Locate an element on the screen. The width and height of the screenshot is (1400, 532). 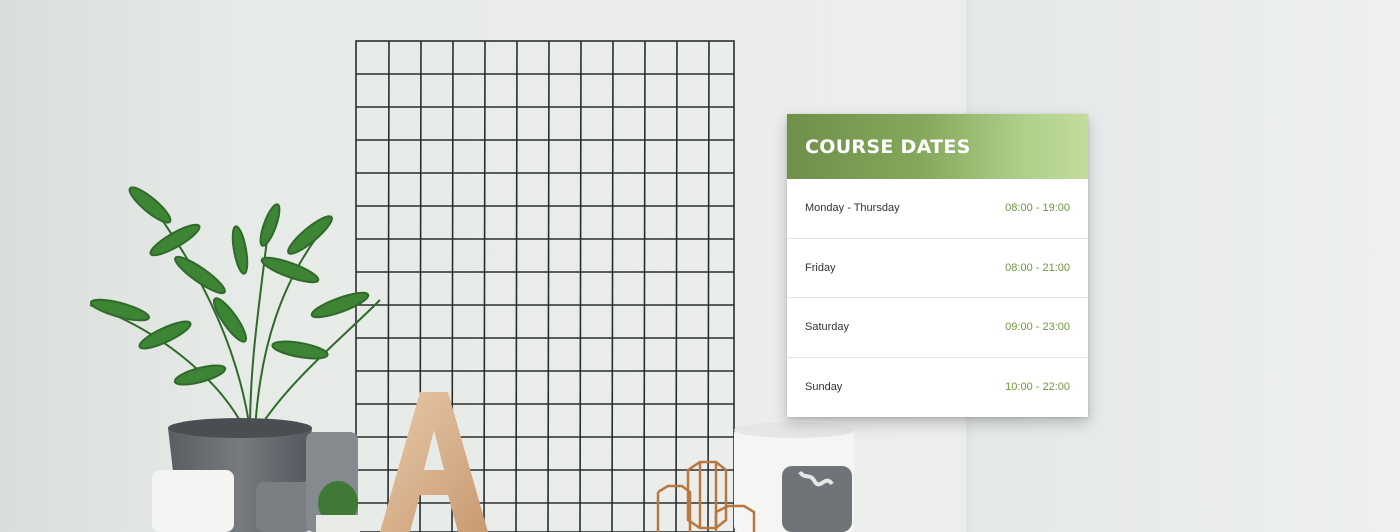
card-header: COURSE DATES is located at coordinates (937, 146).